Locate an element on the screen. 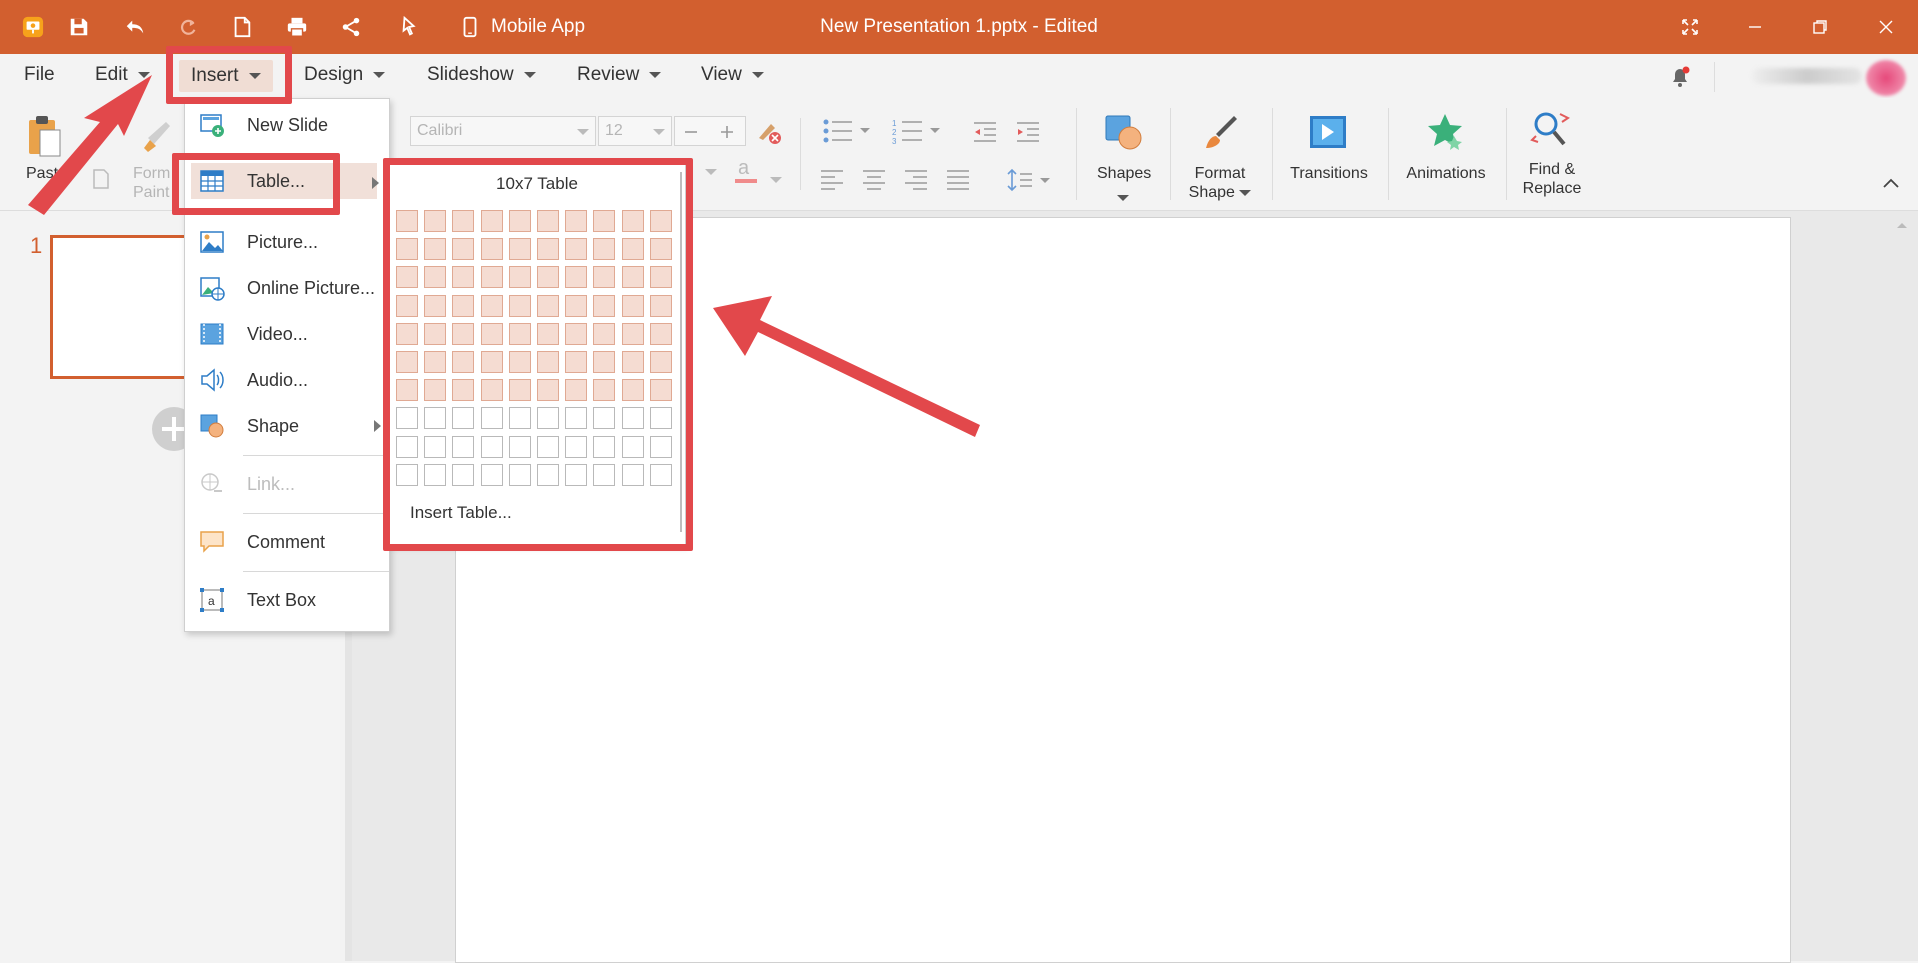 The width and height of the screenshot is (1918, 963). numbered-list-icon: 123 is located at coordinates (917, 132).